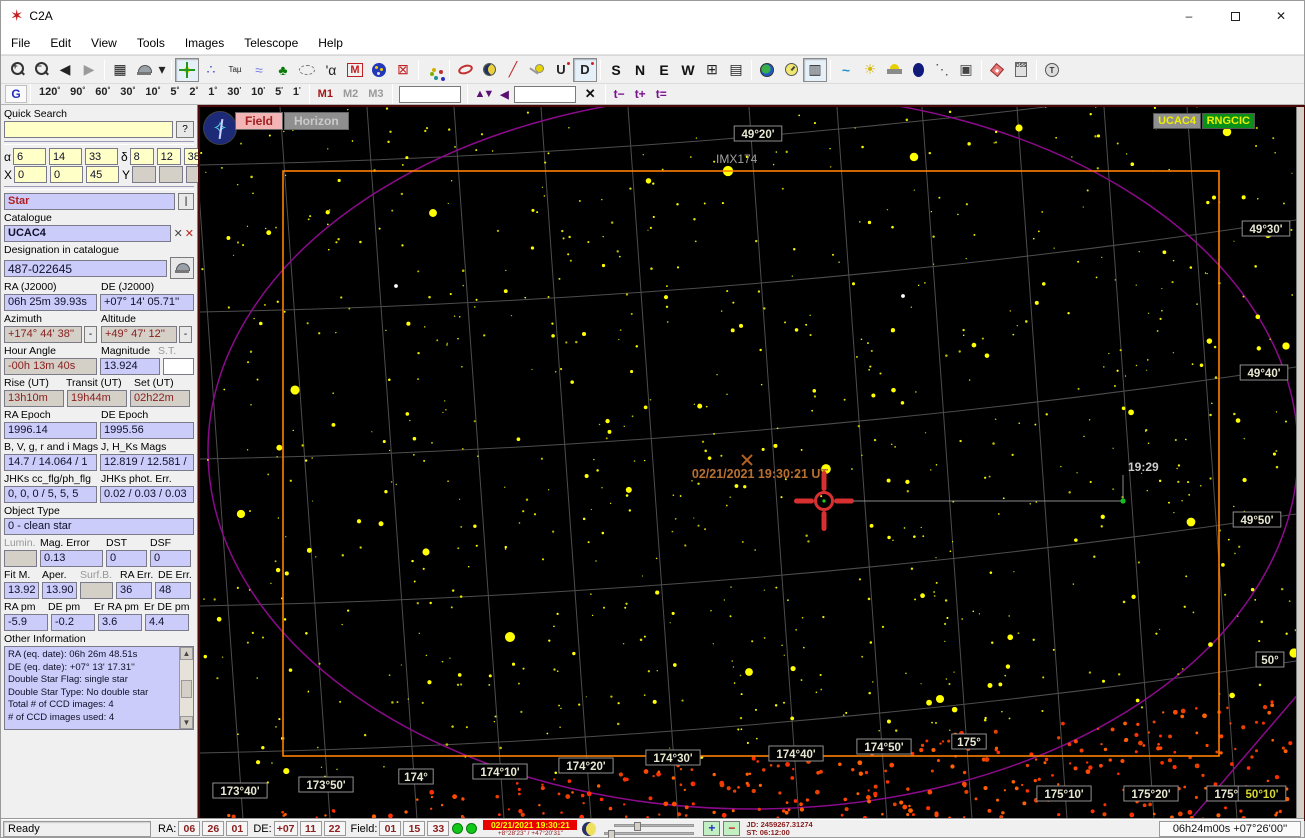  What do you see at coordinates (619, 94) in the screenshot?
I see `time-back-button: t−` at bounding box center [619, 94].